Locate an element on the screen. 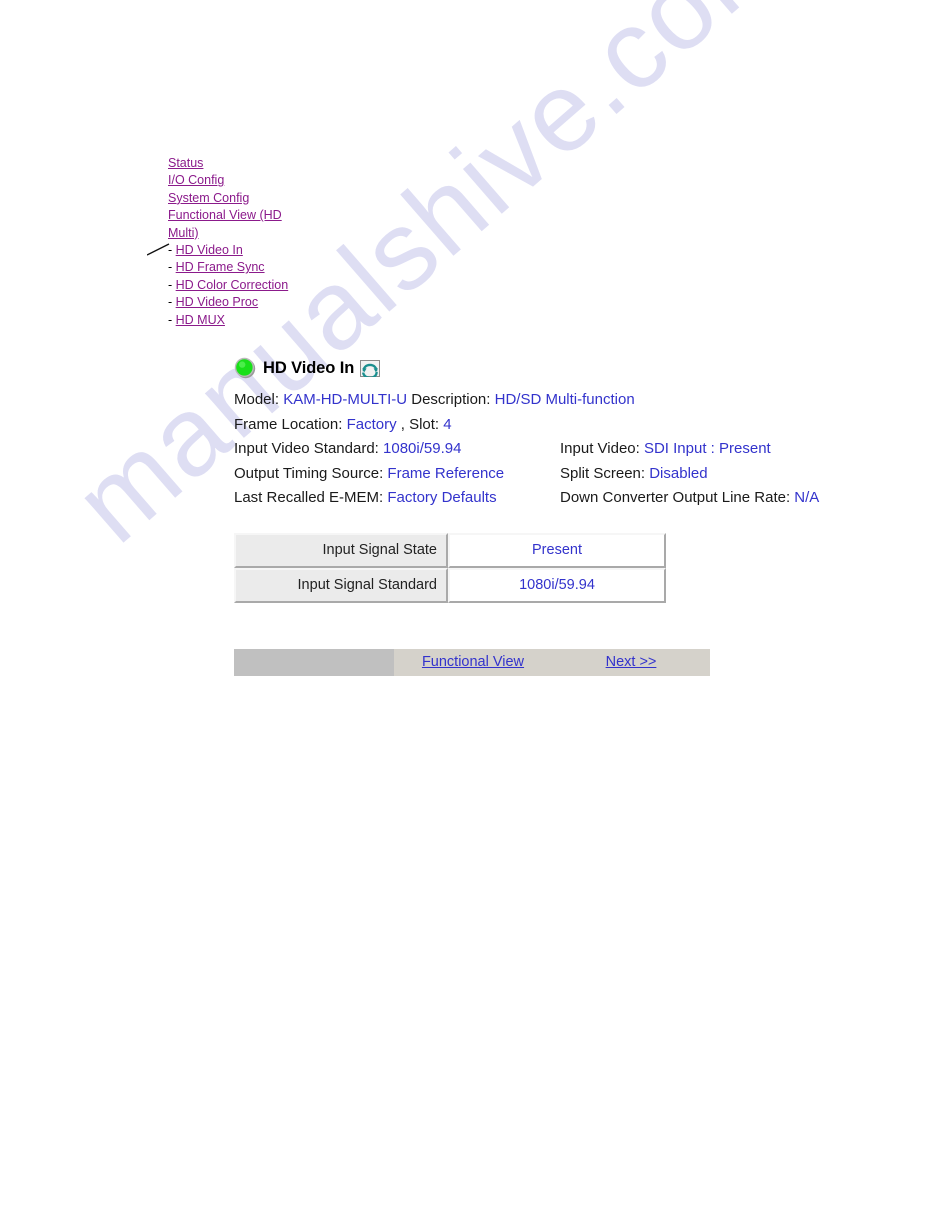 Image resolution: width=945 pixels, height=1215 pixels. sidebar-item-status: Status is located at coordinates (234, 163).